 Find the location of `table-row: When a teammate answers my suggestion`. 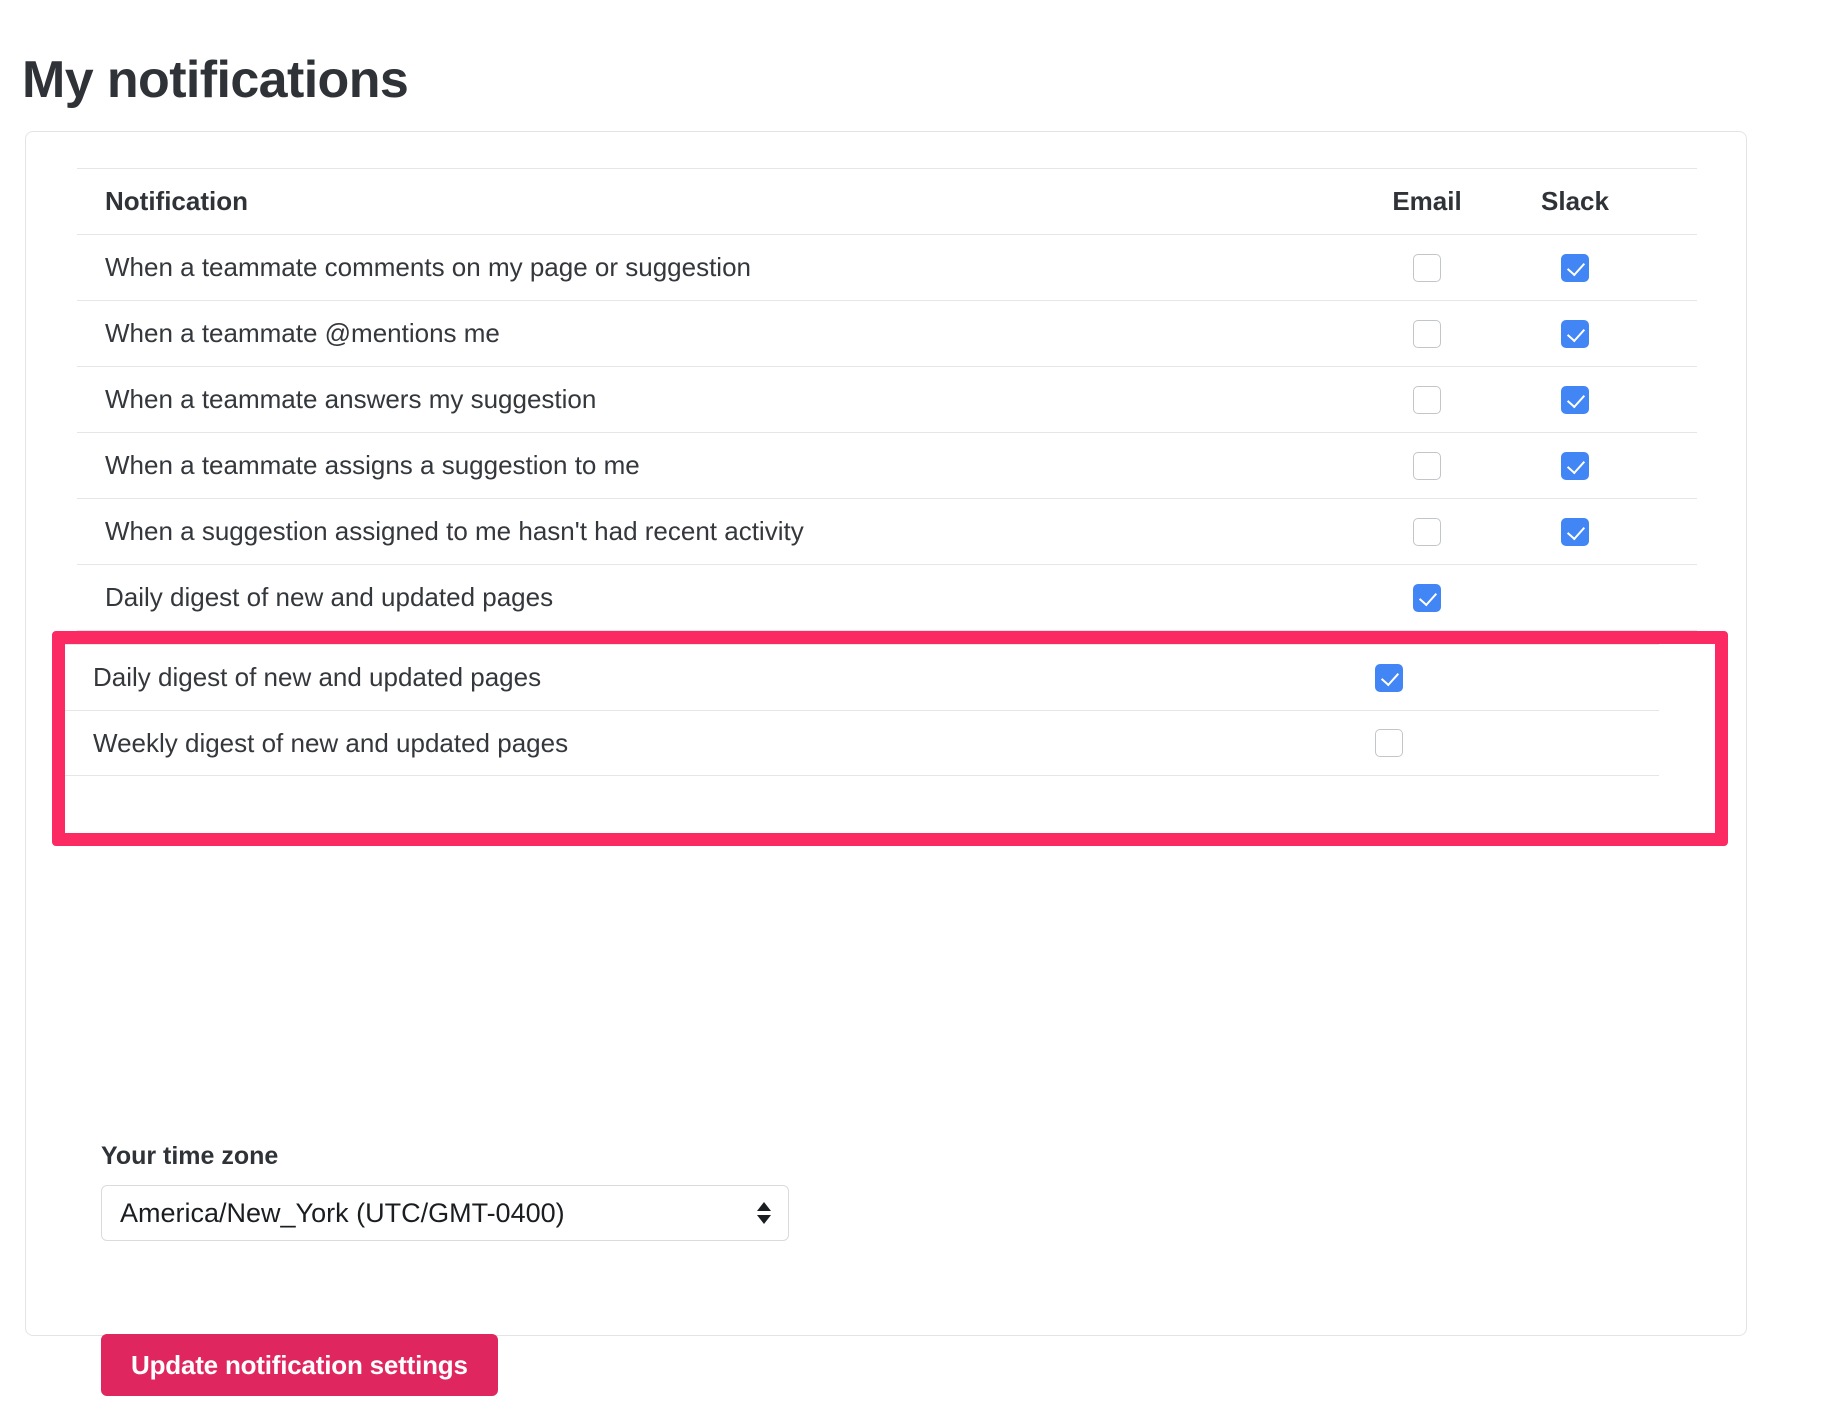

table-row: When a teammate answers my suggestion is located at coordinates (887, 399).